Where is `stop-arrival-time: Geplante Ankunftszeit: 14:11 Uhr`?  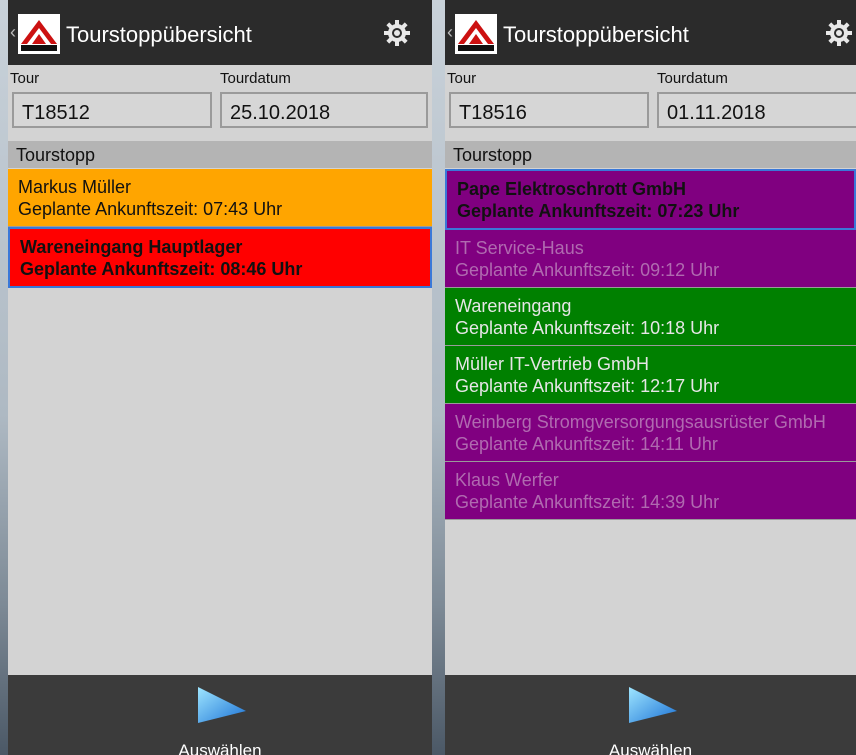
stop-arrival-time: Geplante Ankunftszeit: 14:11 Uhr is located at coordinates (586, 444).